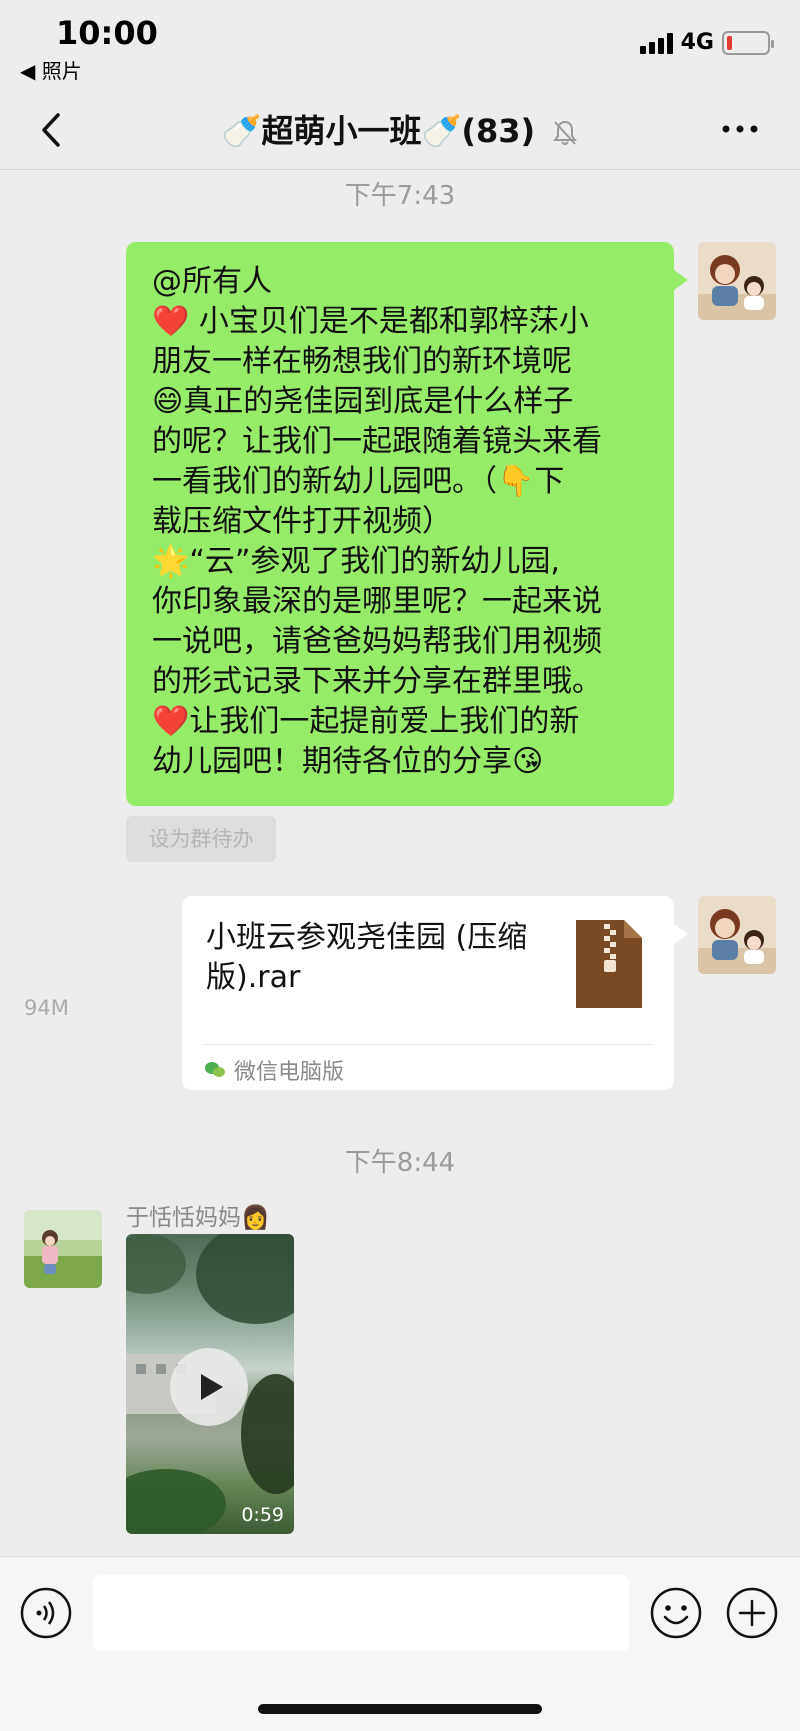 The height and width of the screenshot is (1731, 800). Describe the element at coordinates (358, 481) in the screenshot. I see `message-line: 一看我们的新幼儿园吧。（👇下` at that location.